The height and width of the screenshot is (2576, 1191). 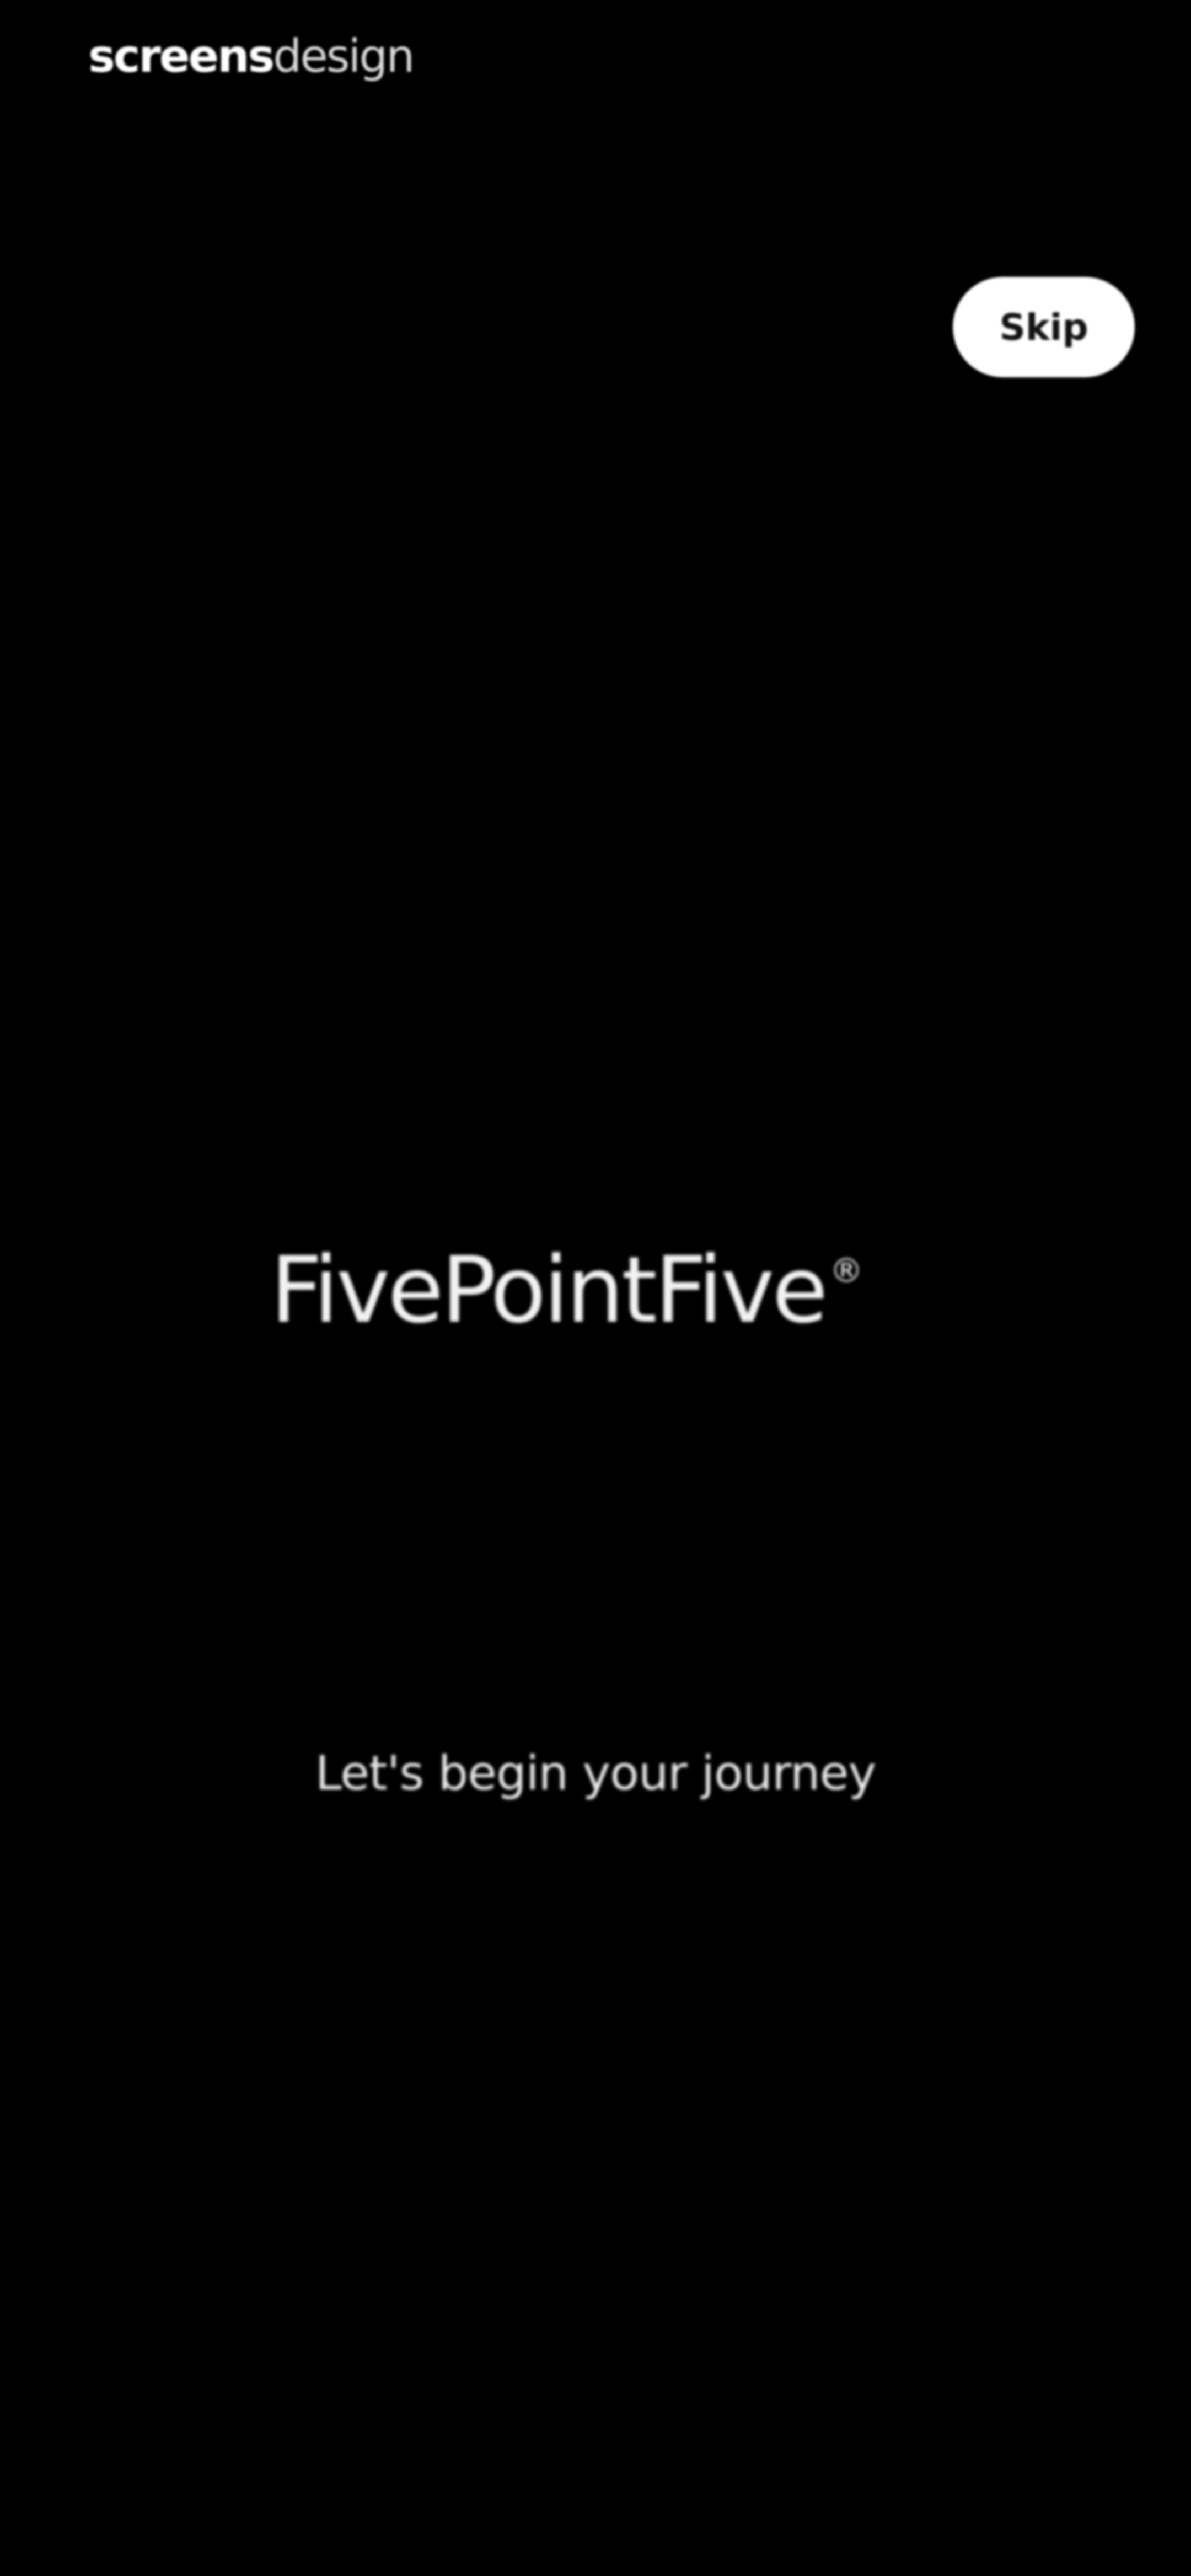 I want to click on watermark-bold-text: screens, so click(x=181, y=56).